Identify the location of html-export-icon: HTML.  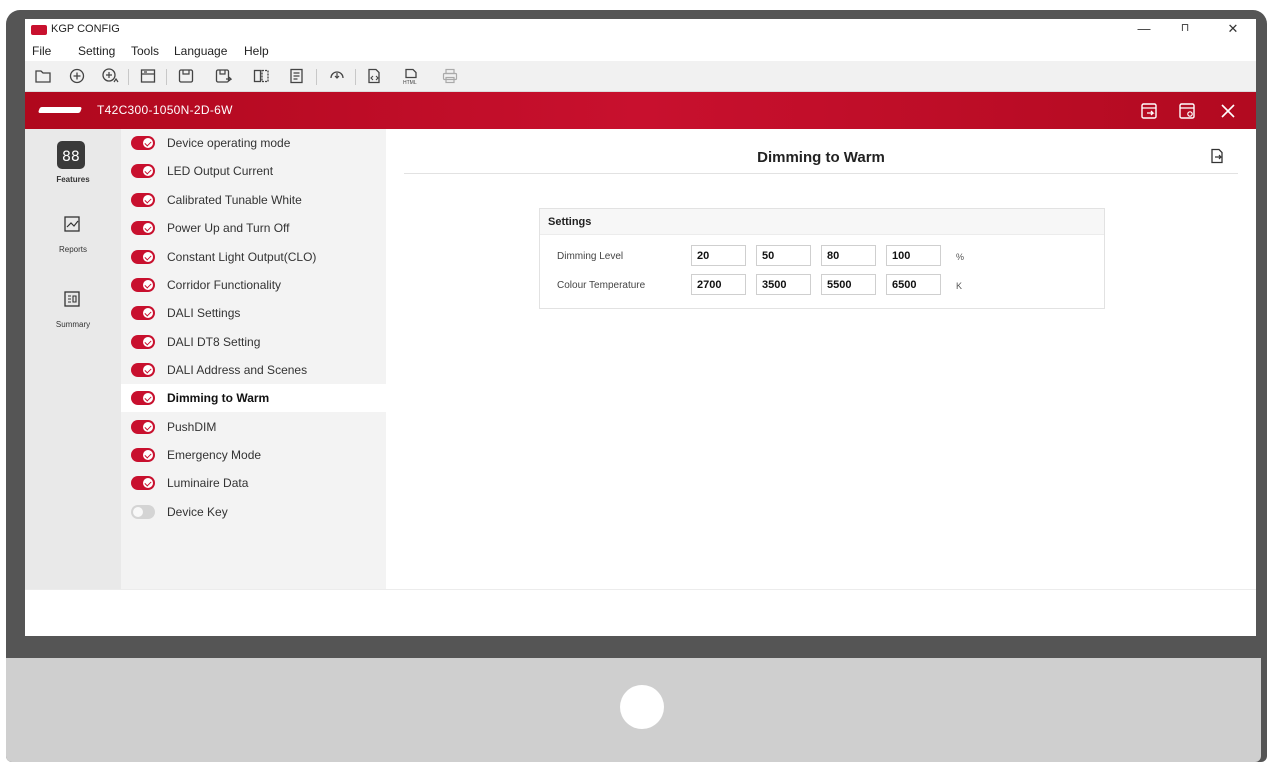
(411, 76).